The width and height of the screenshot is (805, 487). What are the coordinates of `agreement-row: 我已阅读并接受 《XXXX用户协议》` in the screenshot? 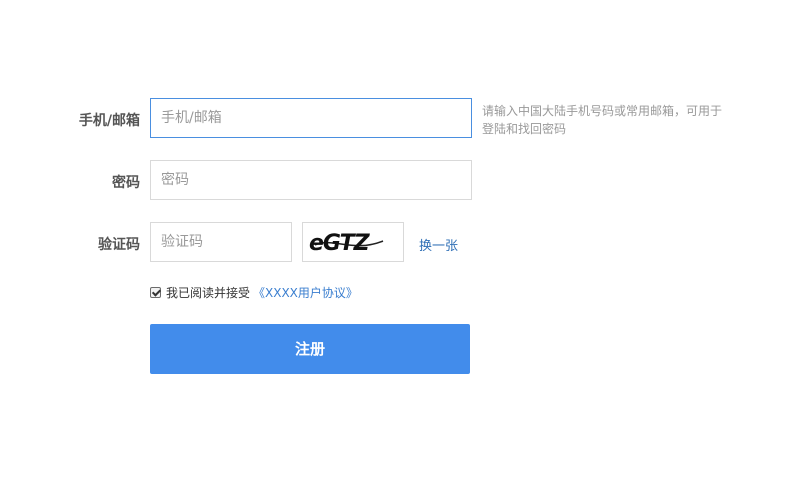 It's located at (254, 292).